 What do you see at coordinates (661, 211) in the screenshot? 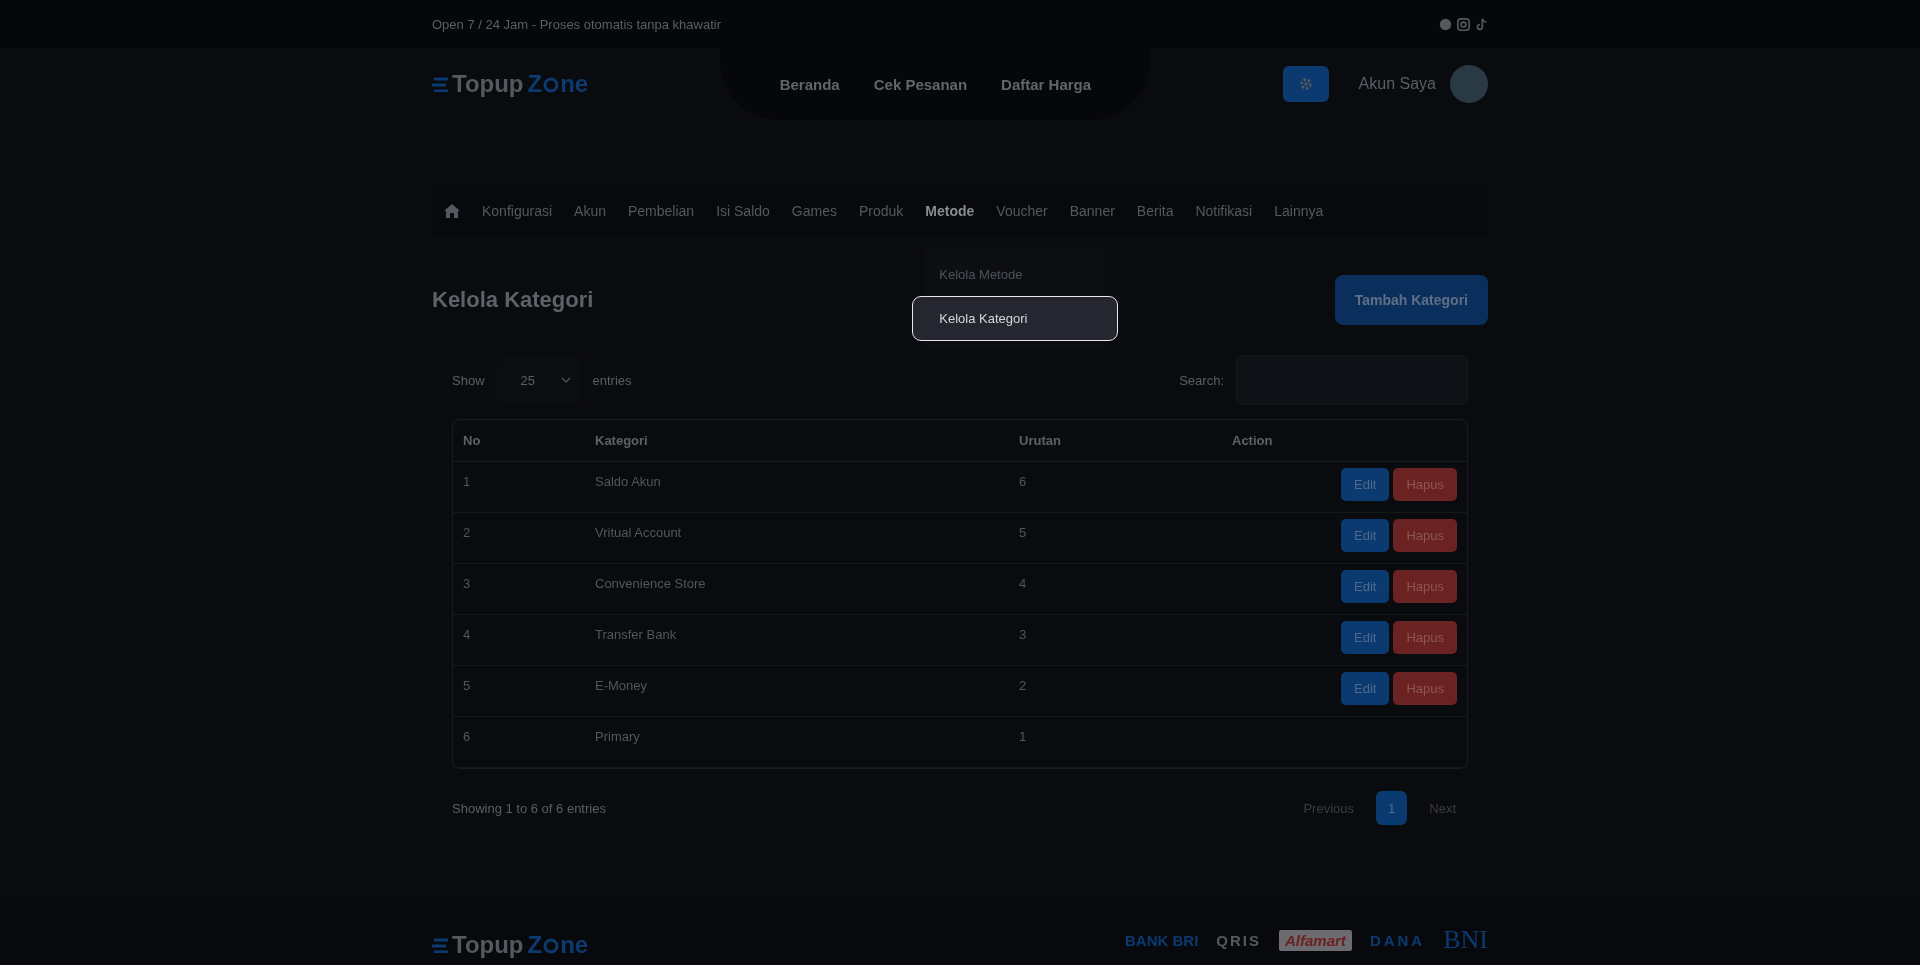
I see `admin-menu-item: Pembelian` at bounding box center [661, 211].